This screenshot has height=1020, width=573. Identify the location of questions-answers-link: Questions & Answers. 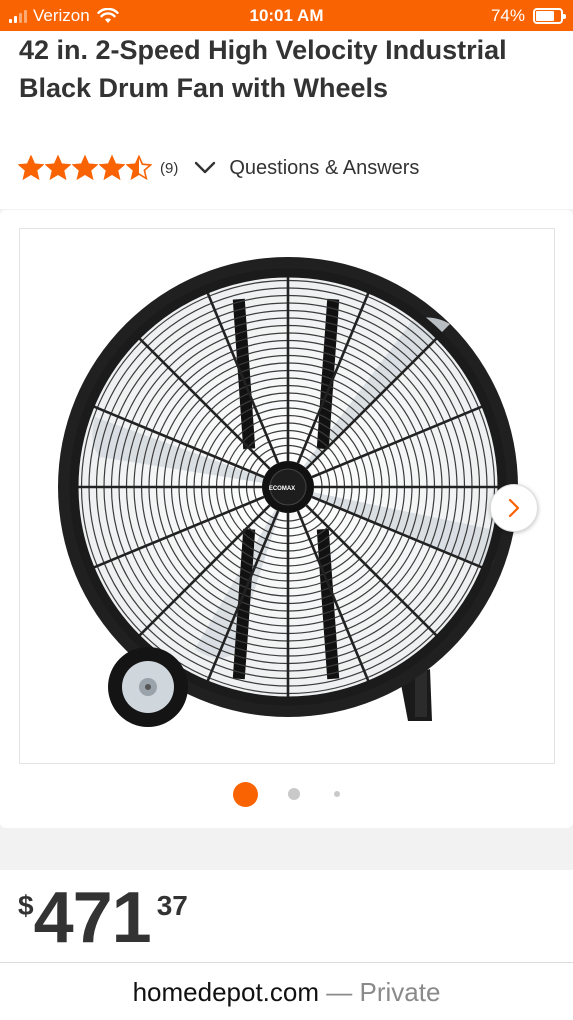
(324, 168).